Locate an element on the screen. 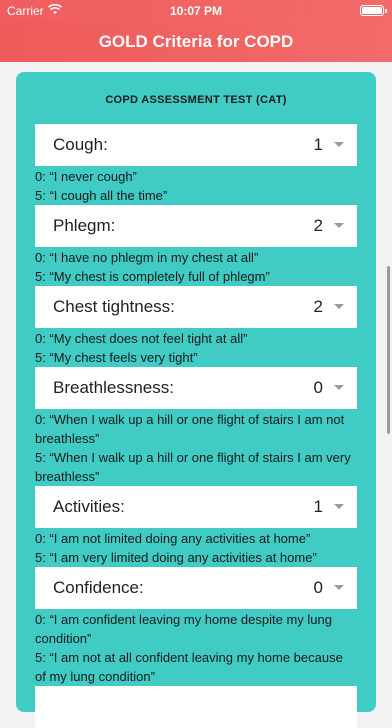 The image size is (392, 728). anchor-high: 5: “My chest feels very tight” is located at coordinates (116, 357).